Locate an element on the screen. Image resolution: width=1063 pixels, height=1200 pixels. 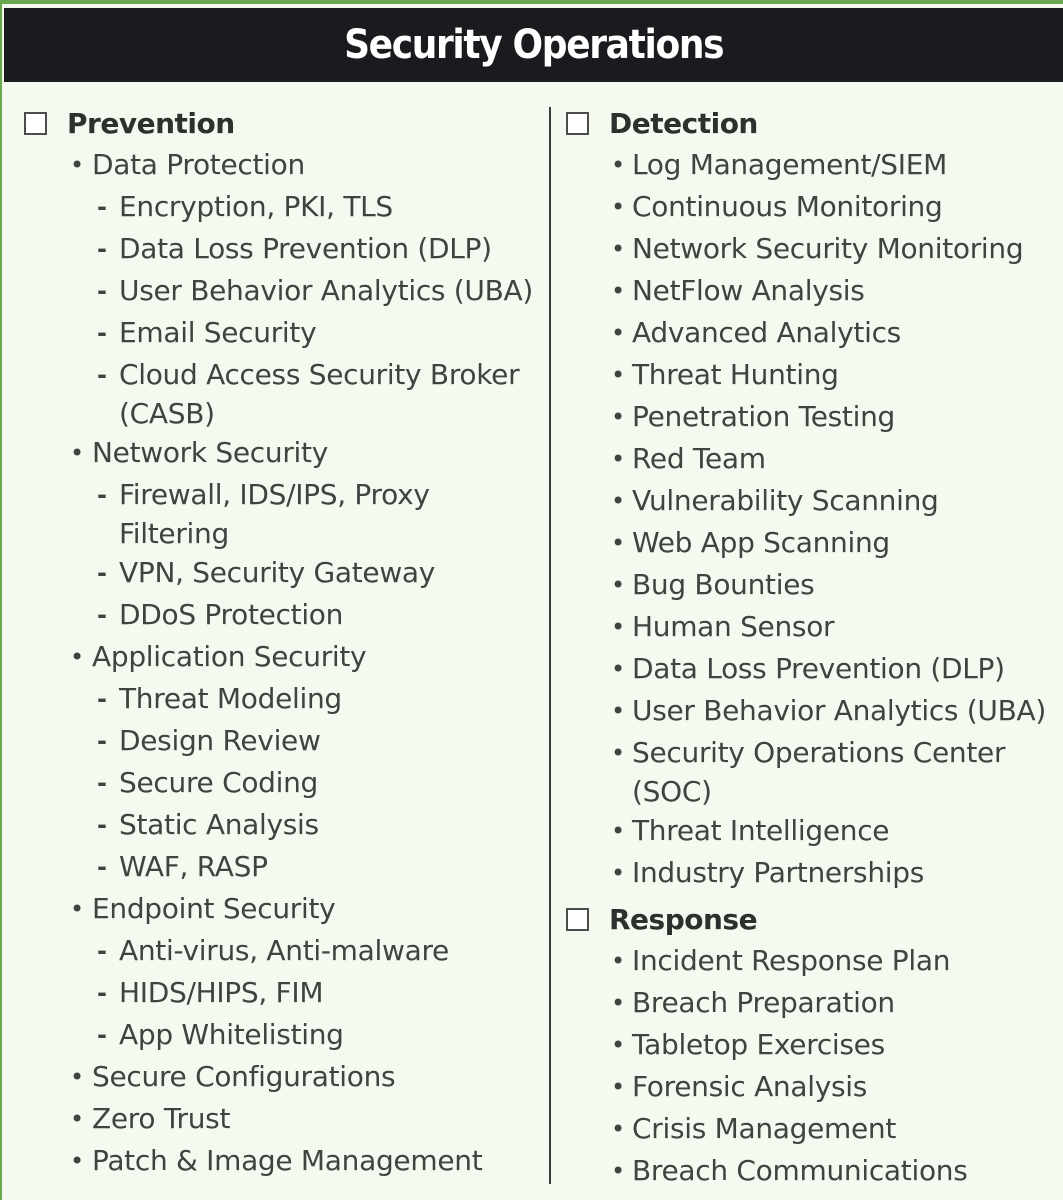
list-item: • Web App Scanning is located at coordinates (806, 543).